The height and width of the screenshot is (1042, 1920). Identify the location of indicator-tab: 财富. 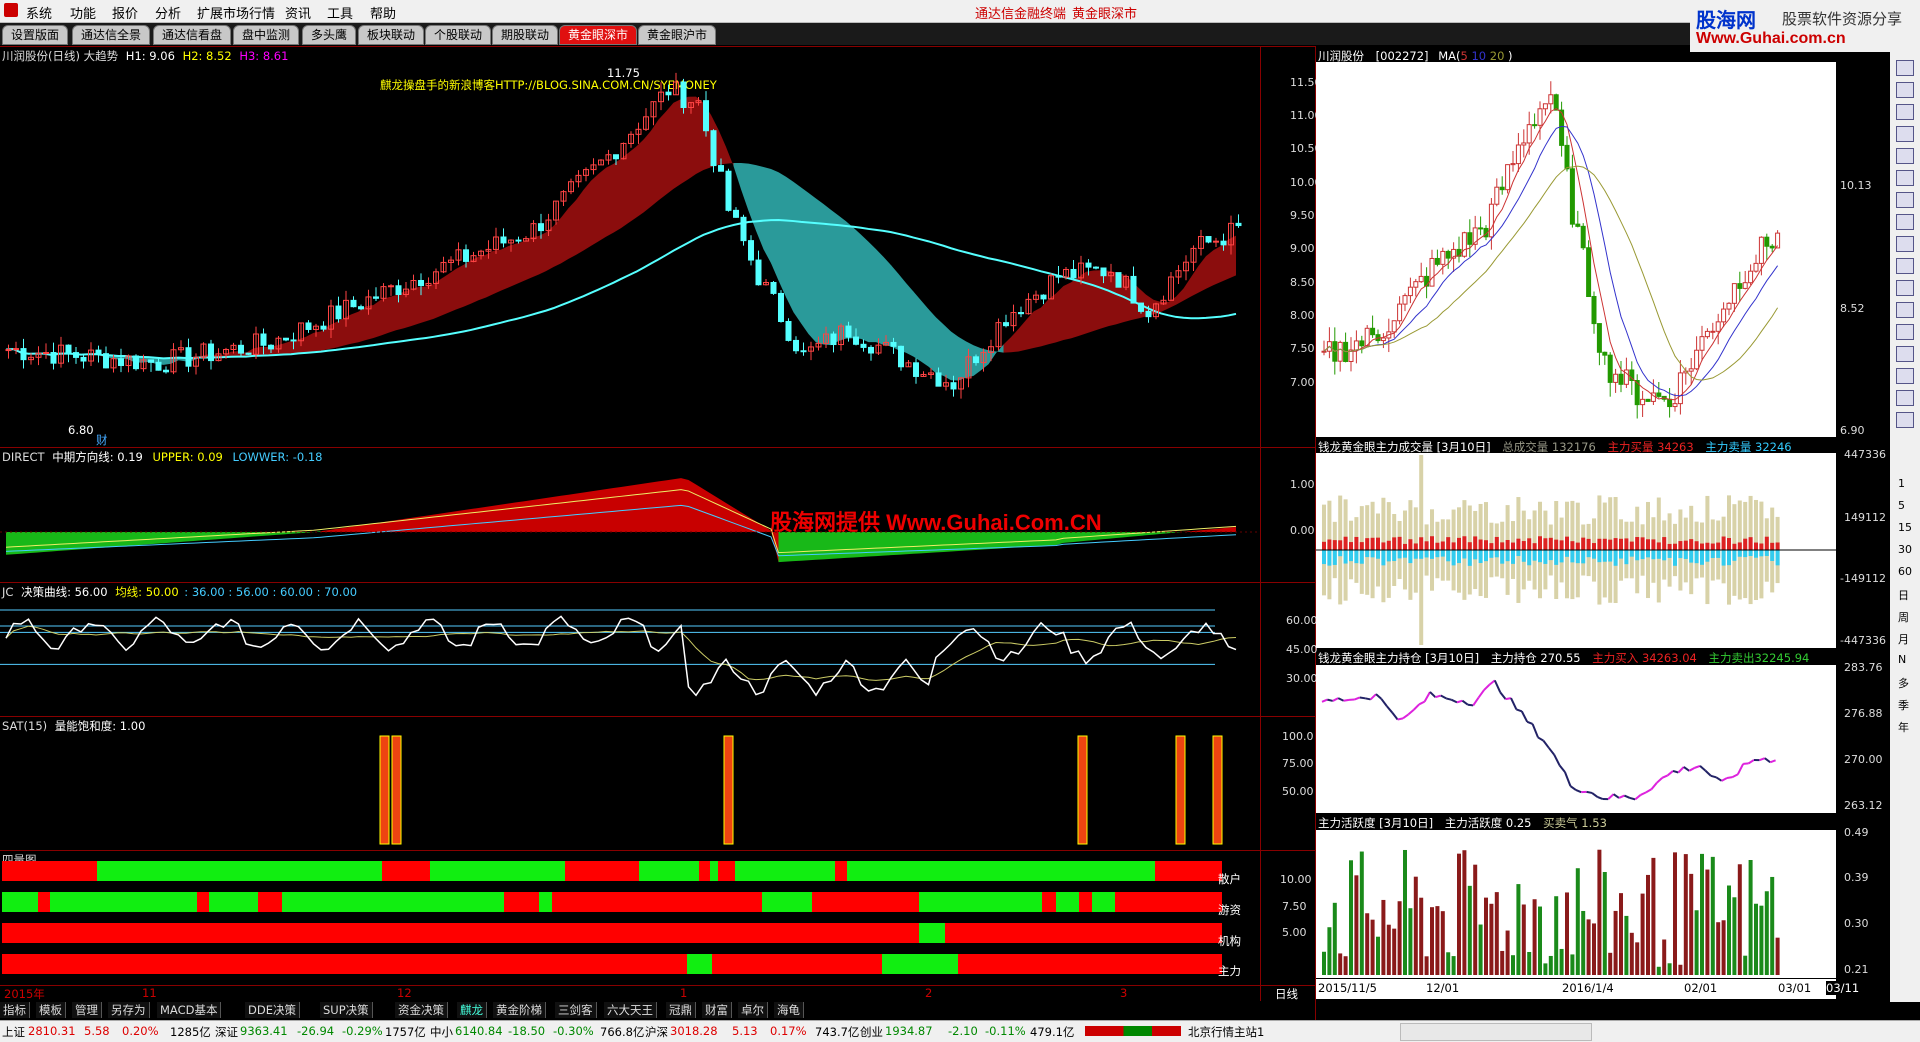
(717, 1010).